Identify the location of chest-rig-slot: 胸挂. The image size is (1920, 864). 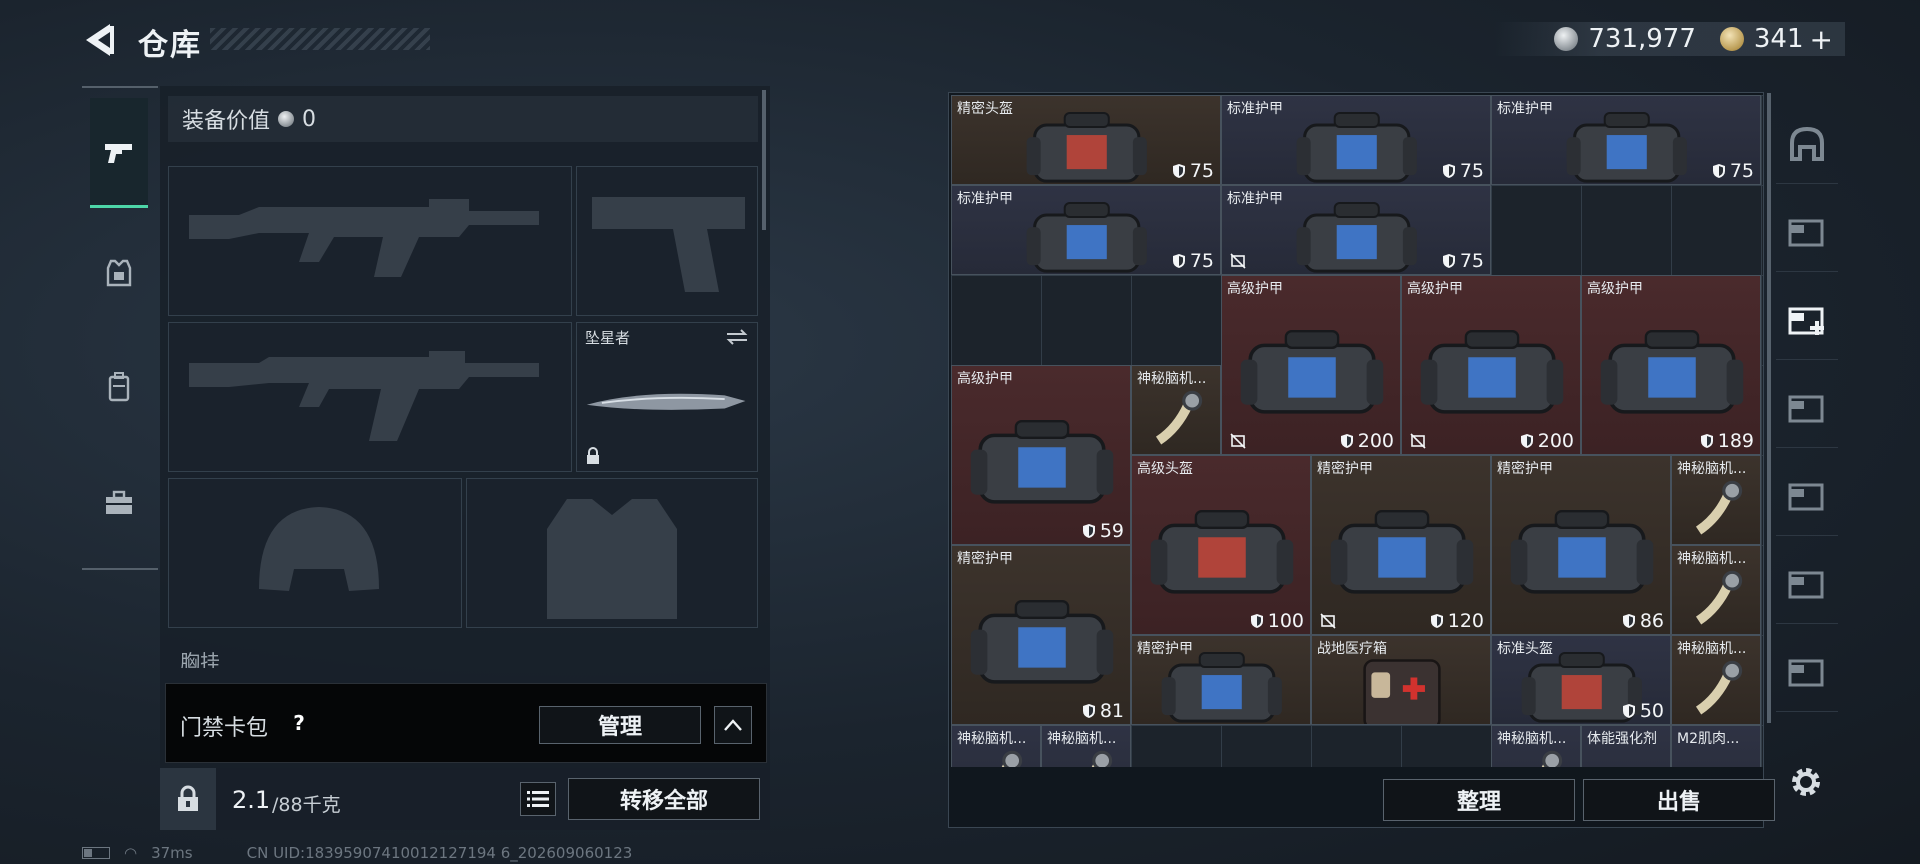
(463, 657).